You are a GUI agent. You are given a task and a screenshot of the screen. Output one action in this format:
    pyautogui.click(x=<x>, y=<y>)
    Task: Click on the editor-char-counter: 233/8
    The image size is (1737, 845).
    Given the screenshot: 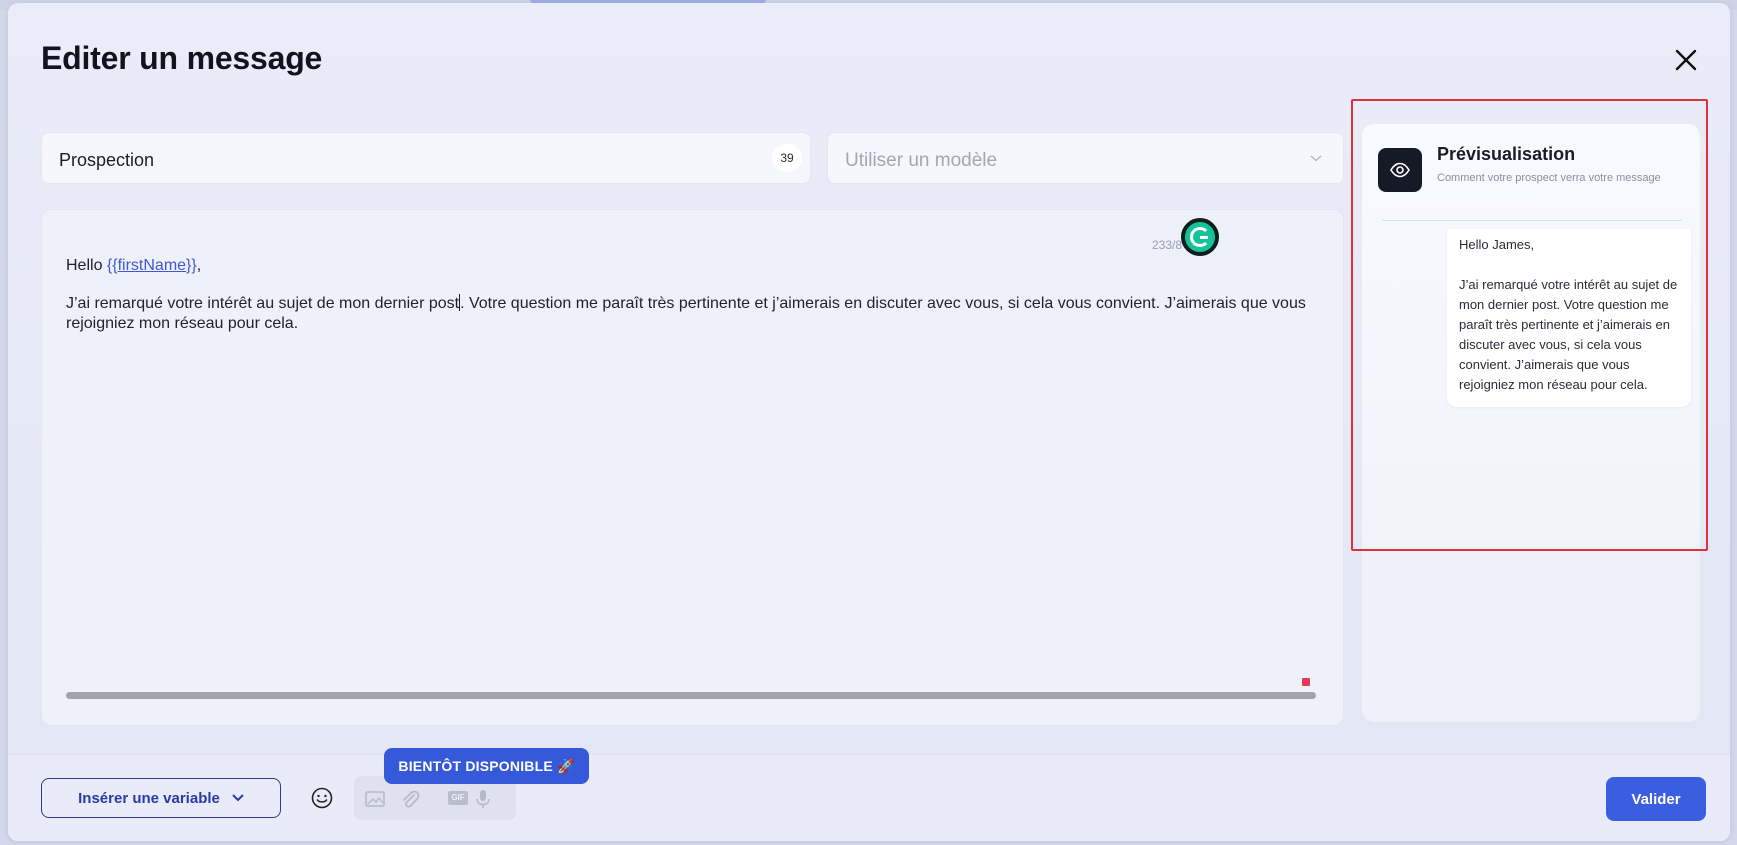 What is the action you would take?
    pyautogui.click(x=1167, y=245)
    